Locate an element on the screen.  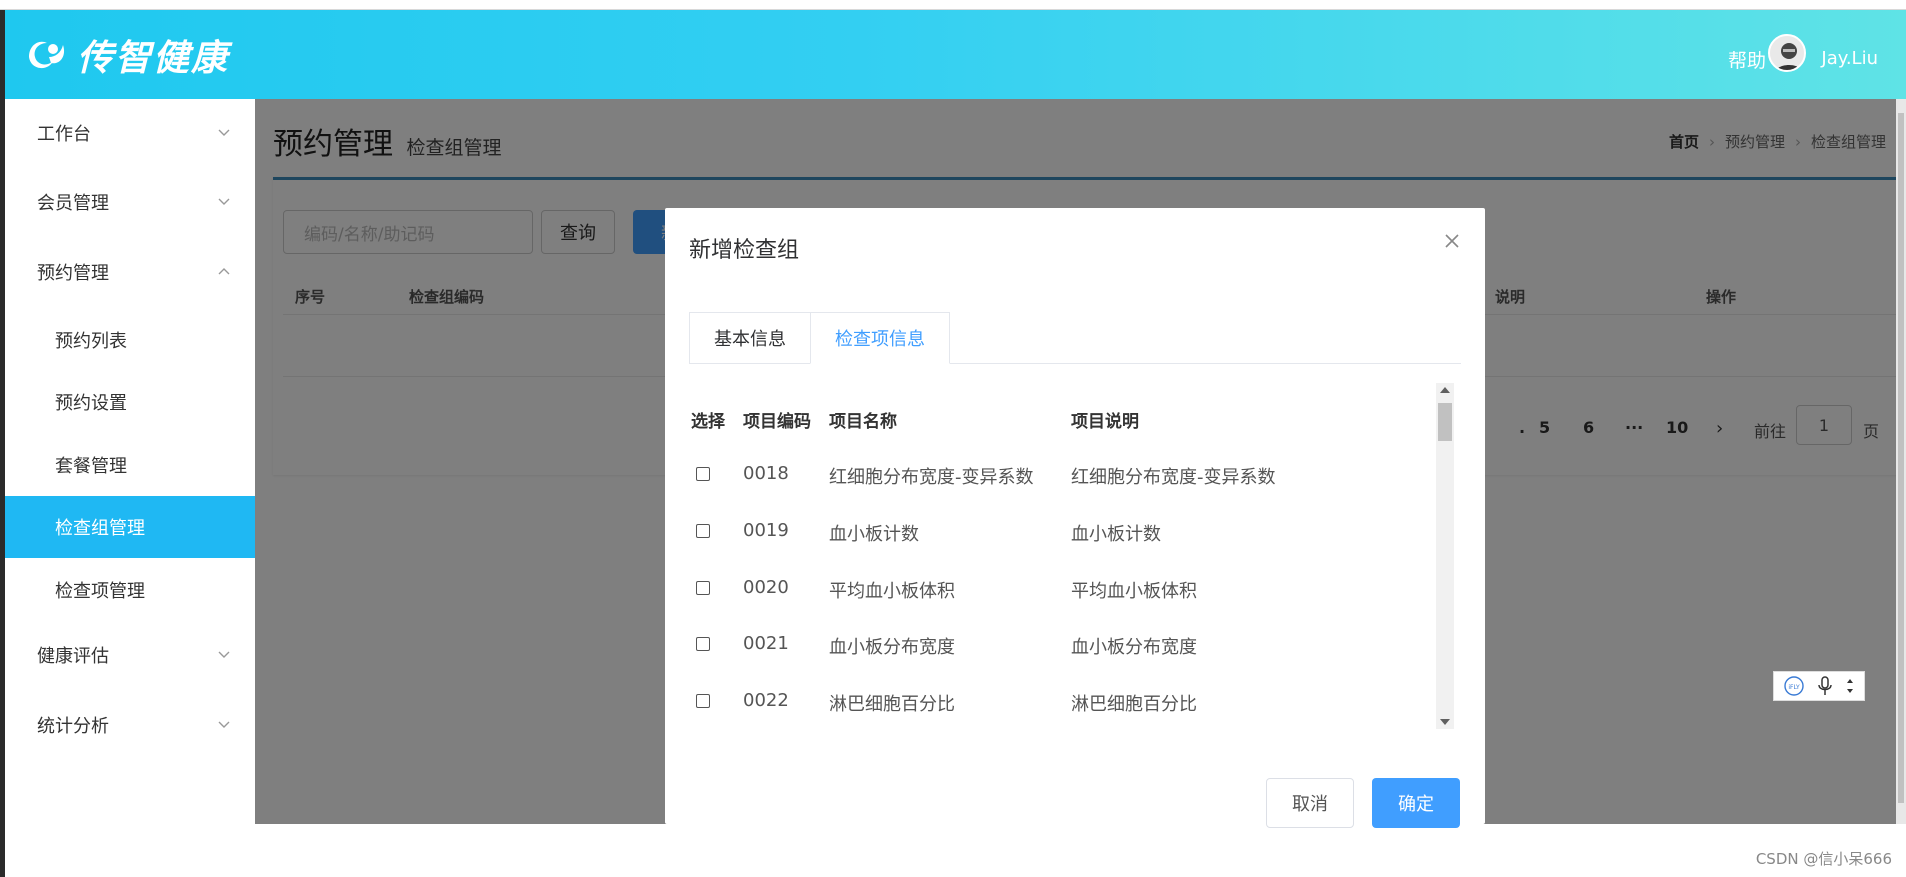
cancel-button: 取消 is located at coordinates (1310, 803).